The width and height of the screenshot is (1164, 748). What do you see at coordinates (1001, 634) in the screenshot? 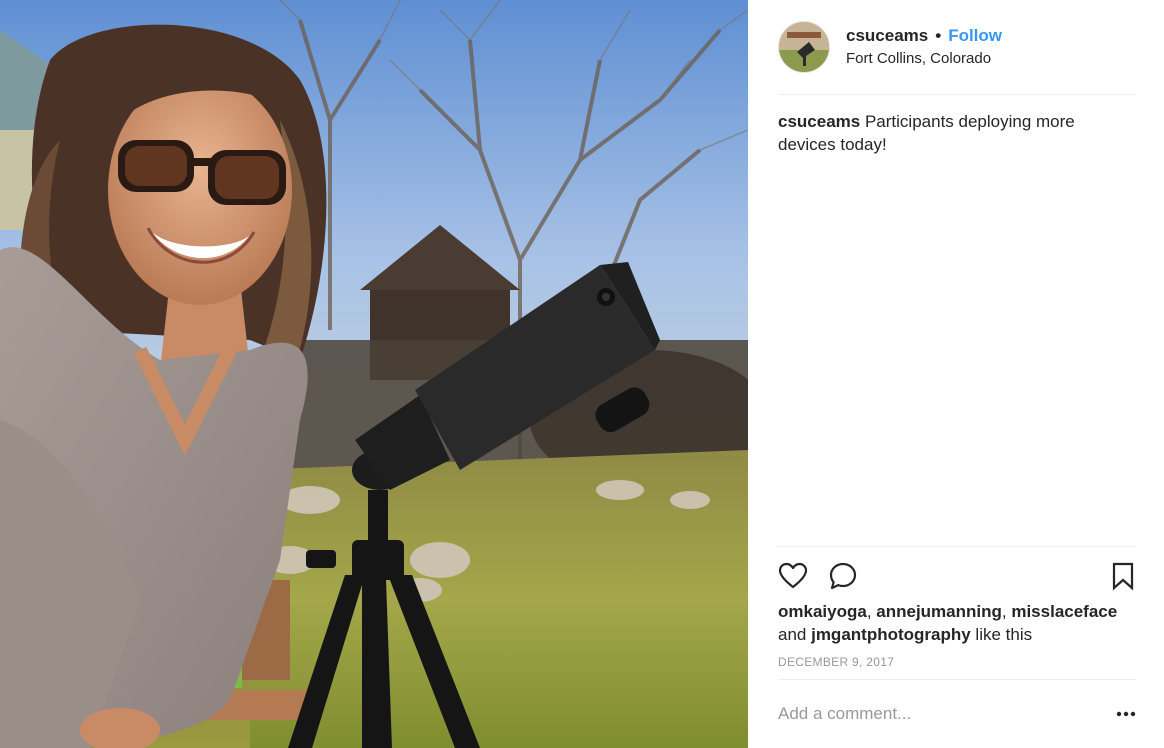
I see `likes-suffix: like this` at bounding box center [1001, 634].